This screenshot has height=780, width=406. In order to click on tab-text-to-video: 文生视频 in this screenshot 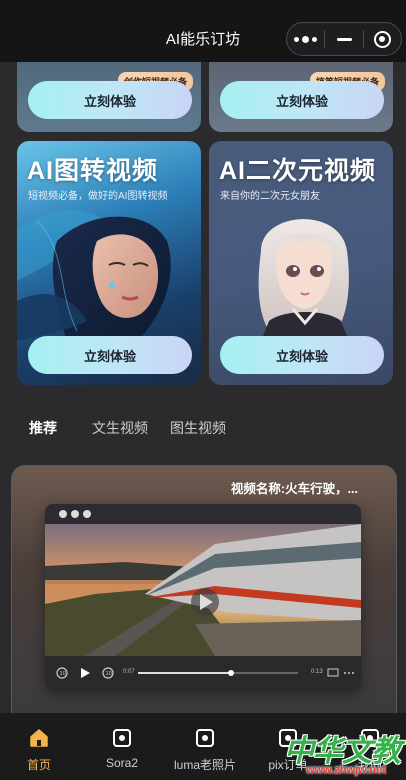, I will do `click(120, 428)`.